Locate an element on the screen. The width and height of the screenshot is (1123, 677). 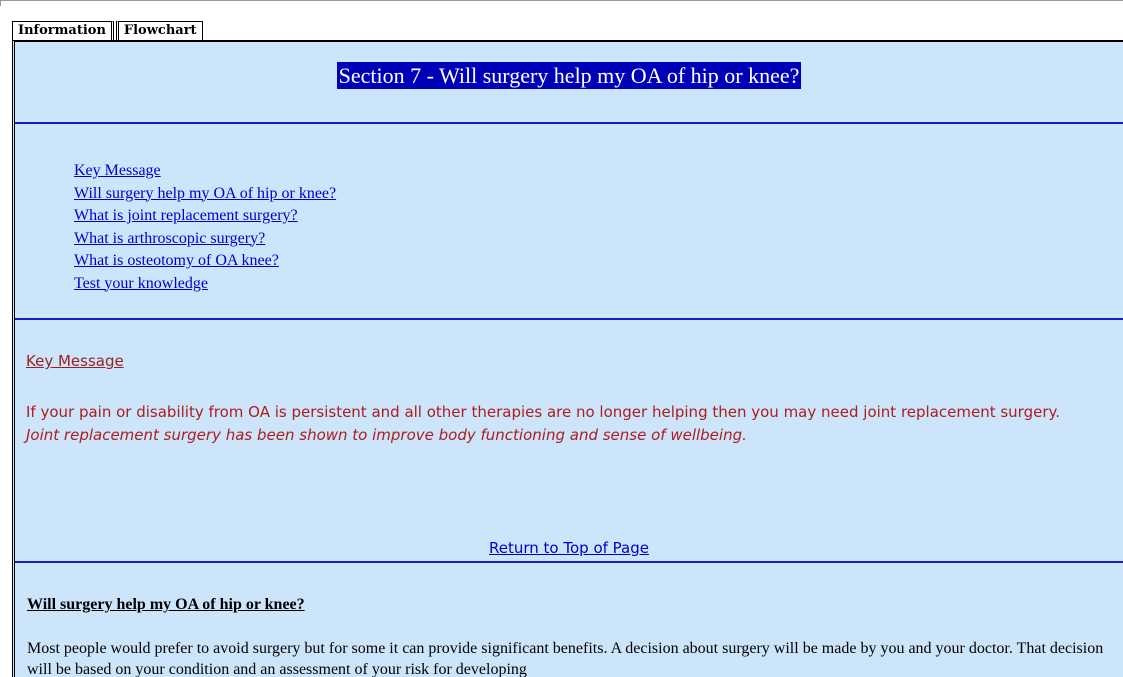
toc-link-test-knowledge: Test your knowledge is located at coordinates (141, 283).